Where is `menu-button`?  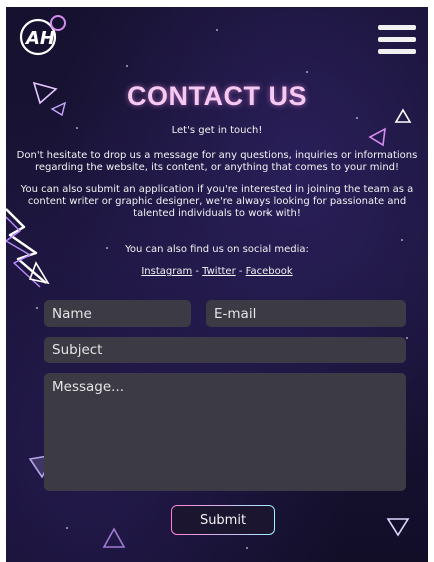
menu-button is located at coordinates (397, 40).